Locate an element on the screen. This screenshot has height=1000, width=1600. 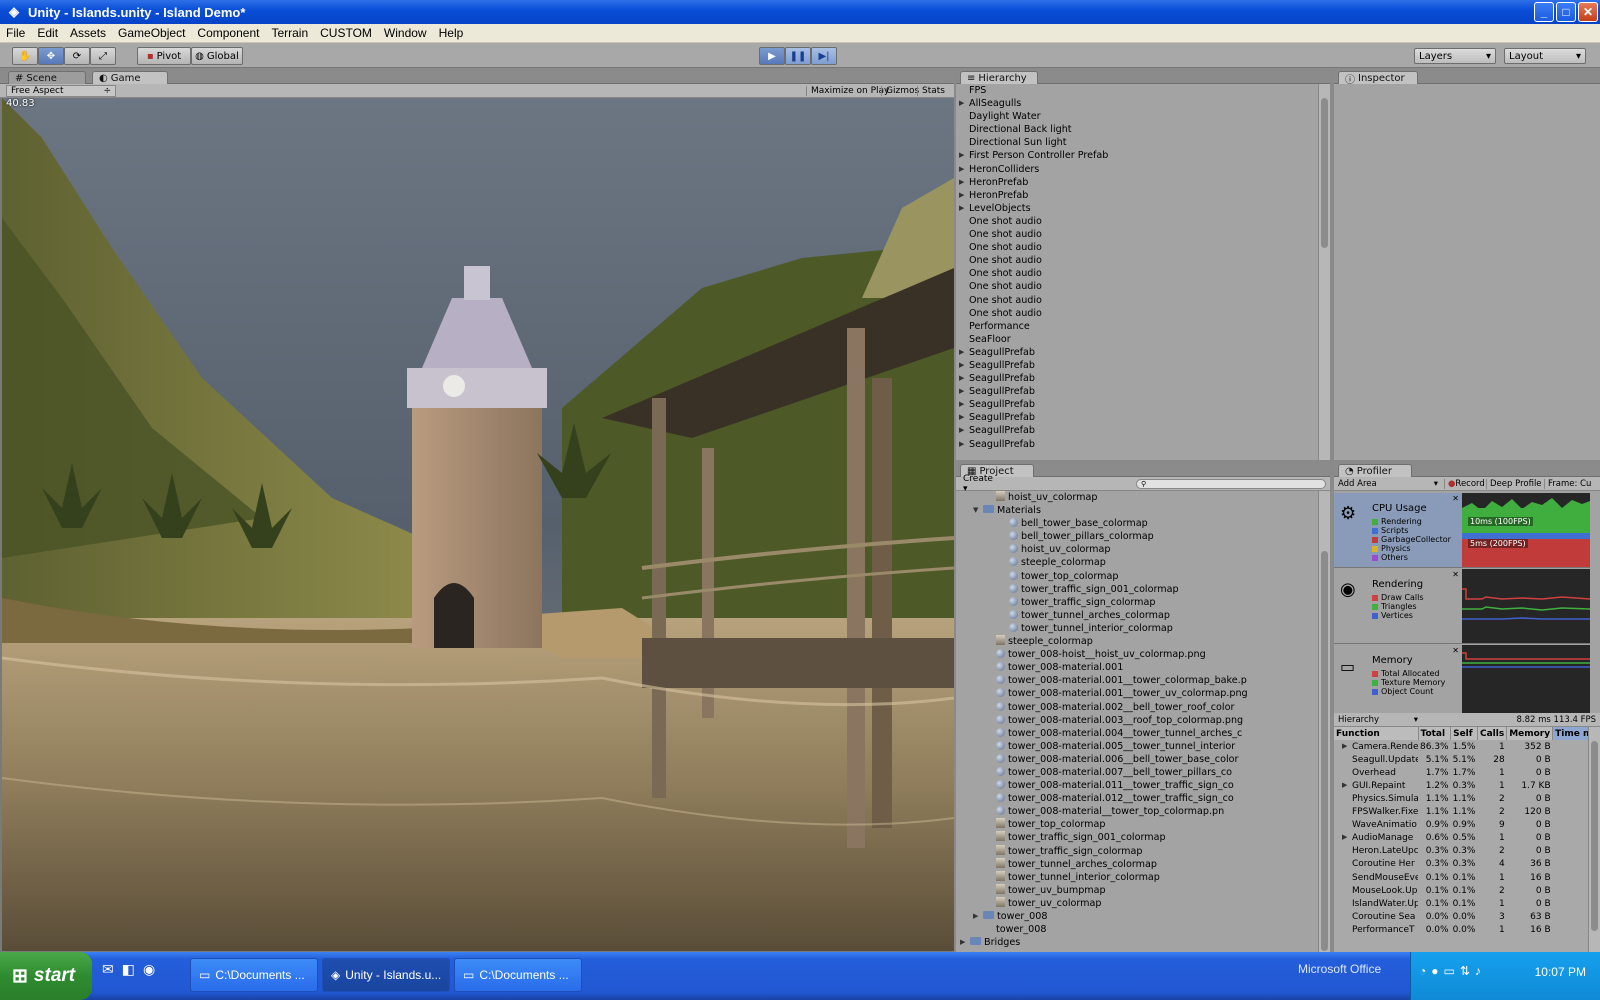
table-row: Coroutine Her 0.3% 0.3% 4 36 B is located at coordinates (1461, 864).